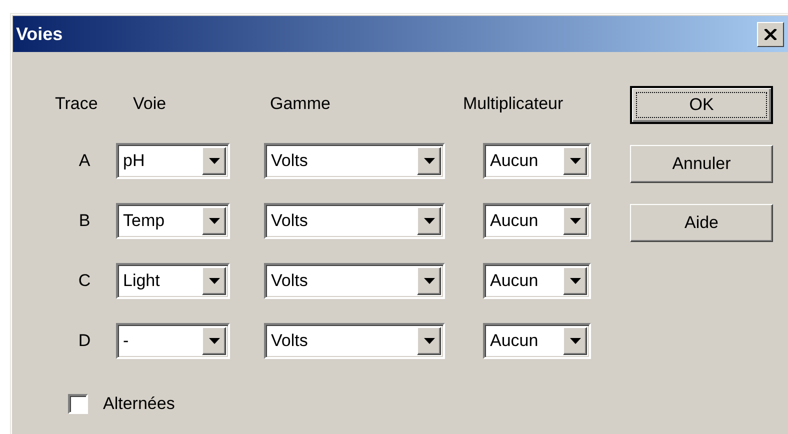 Image resolution: width=788 pixels, height=434 pixels. What do you see at coordinates (701, 105) in the screenshot?
I see `dialog-button: OK` at bounding box center [701, 105].